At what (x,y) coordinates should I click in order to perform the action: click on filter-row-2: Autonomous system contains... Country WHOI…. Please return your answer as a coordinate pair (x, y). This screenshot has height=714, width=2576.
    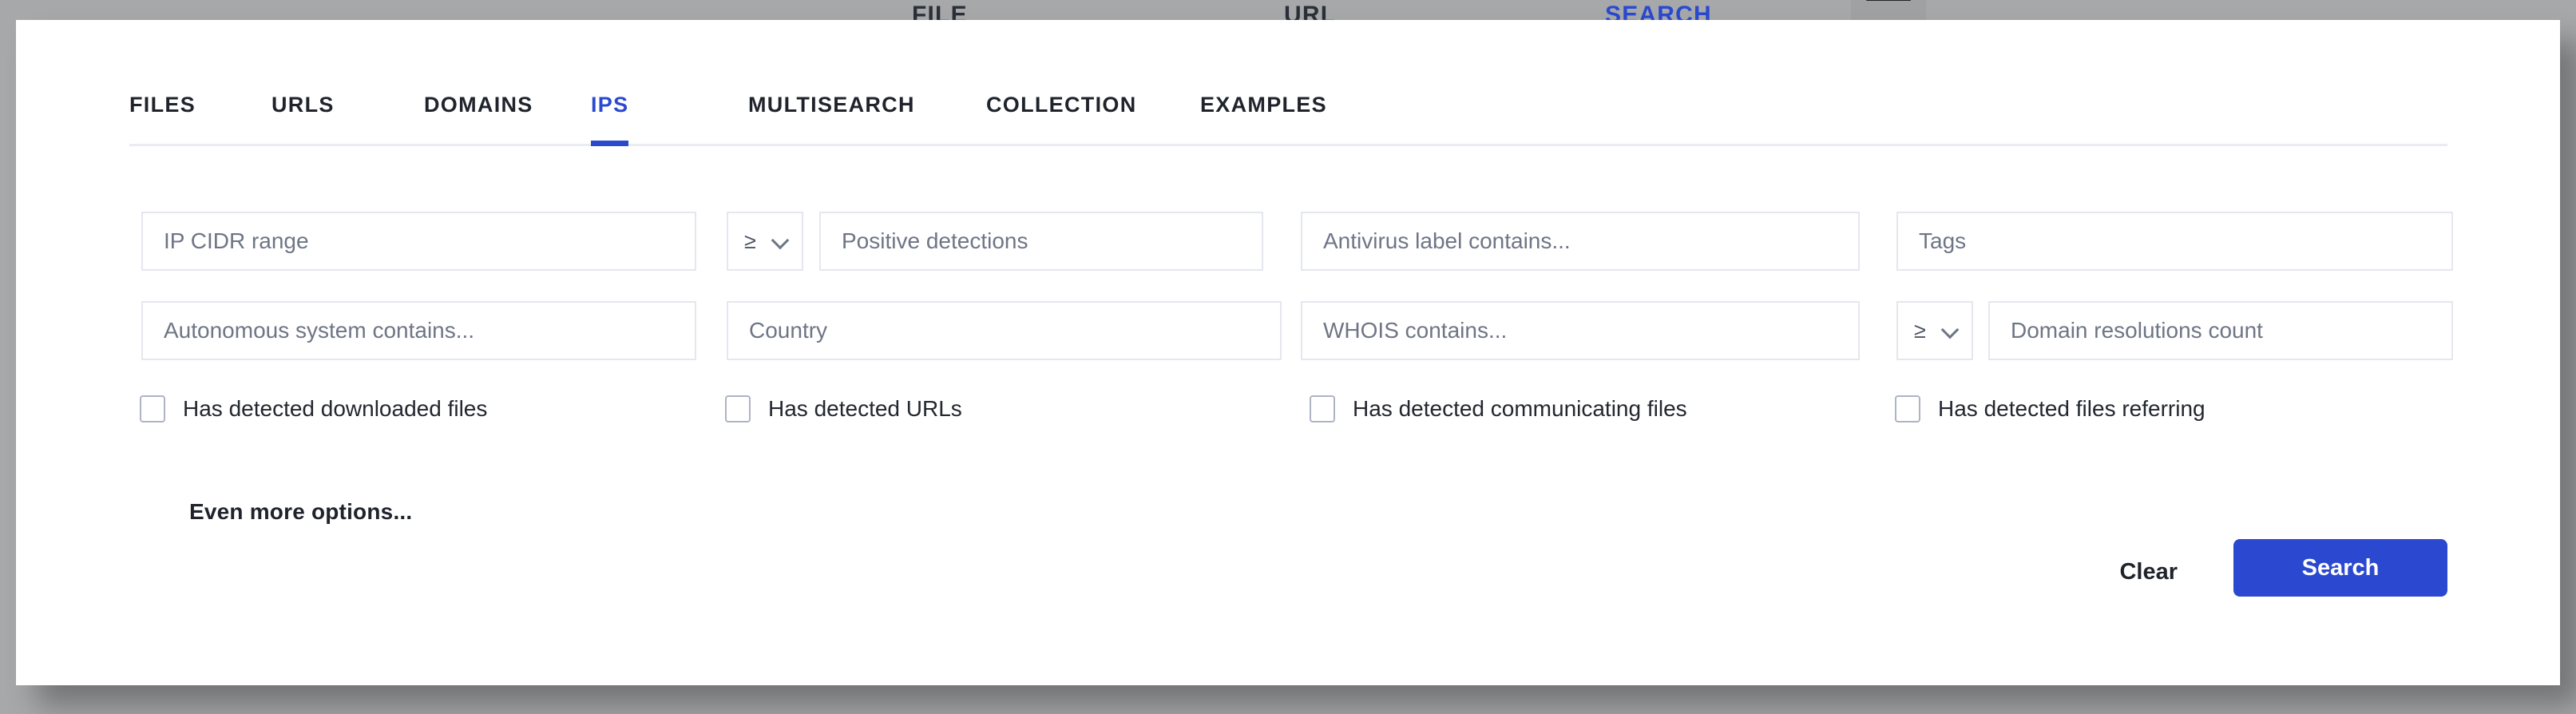
    Looking at the image, I should click on (1288, 330).